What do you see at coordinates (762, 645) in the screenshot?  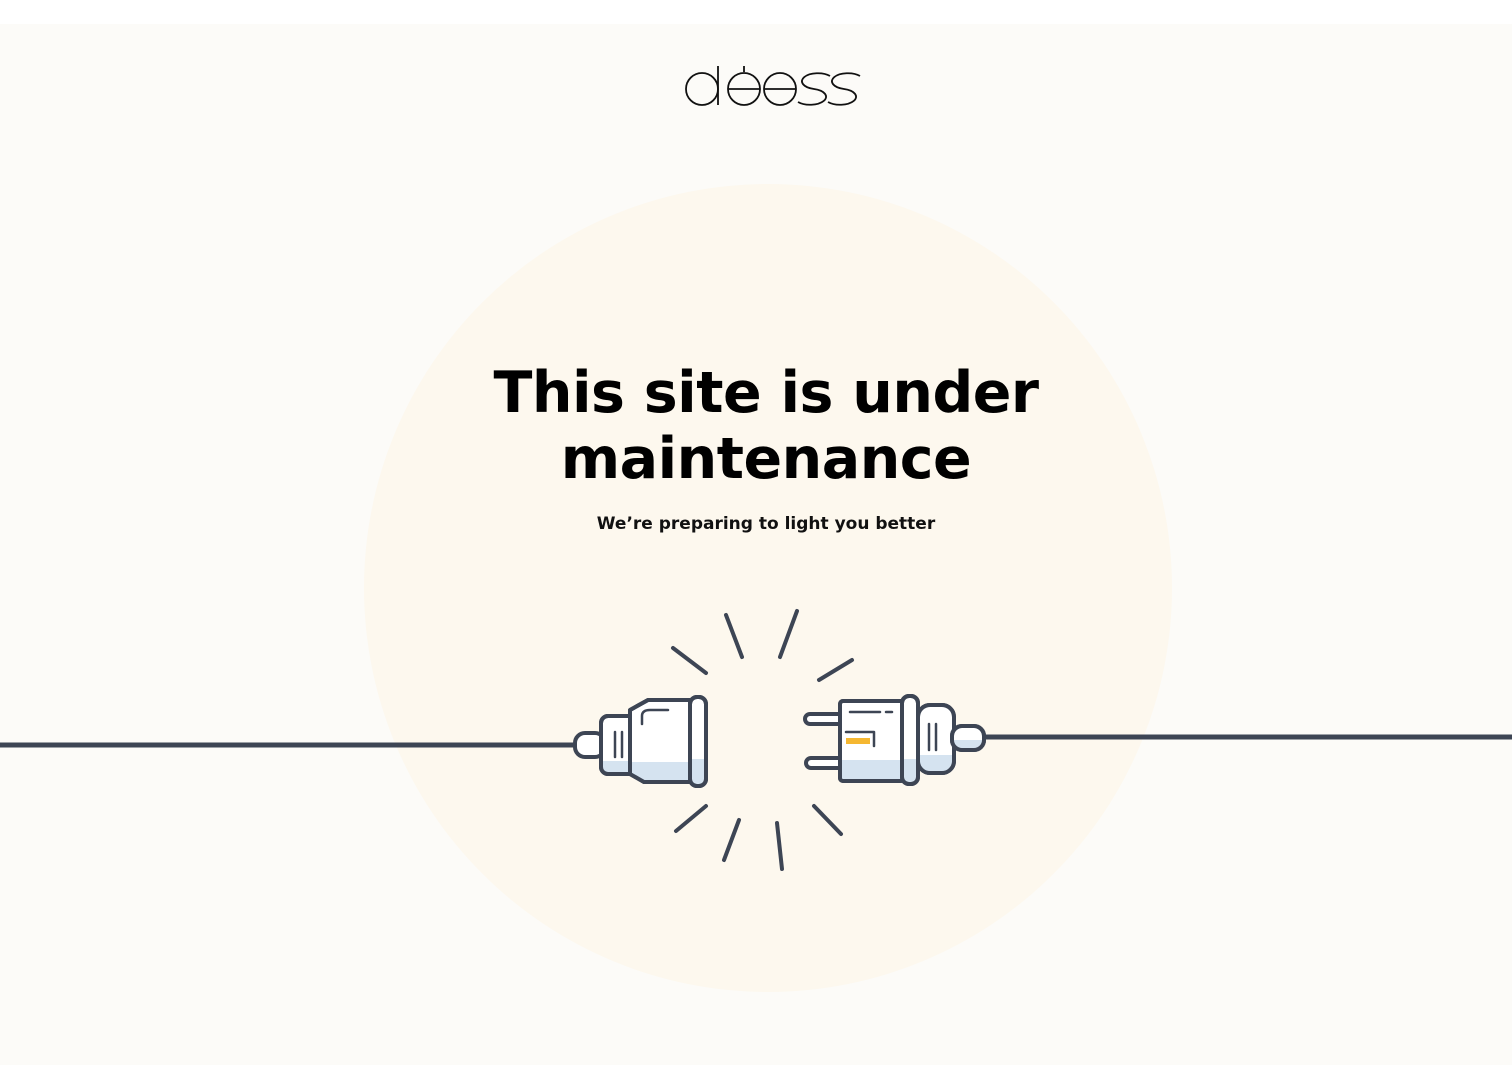 I see `spark-lines-top` at bounding box center [762, 645].